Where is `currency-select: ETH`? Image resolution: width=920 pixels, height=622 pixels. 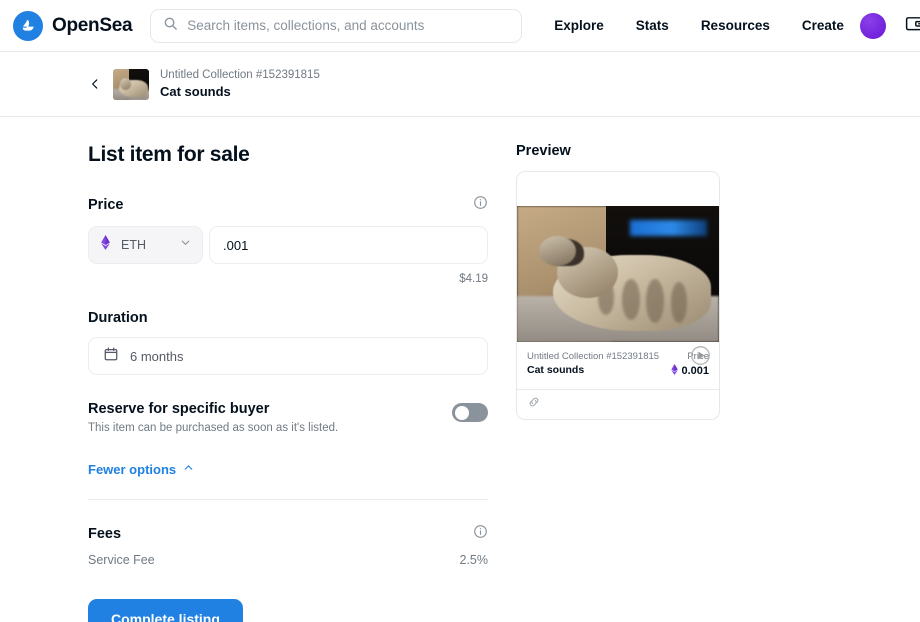 currency-select: ETH is located at coordinates (145, 245).